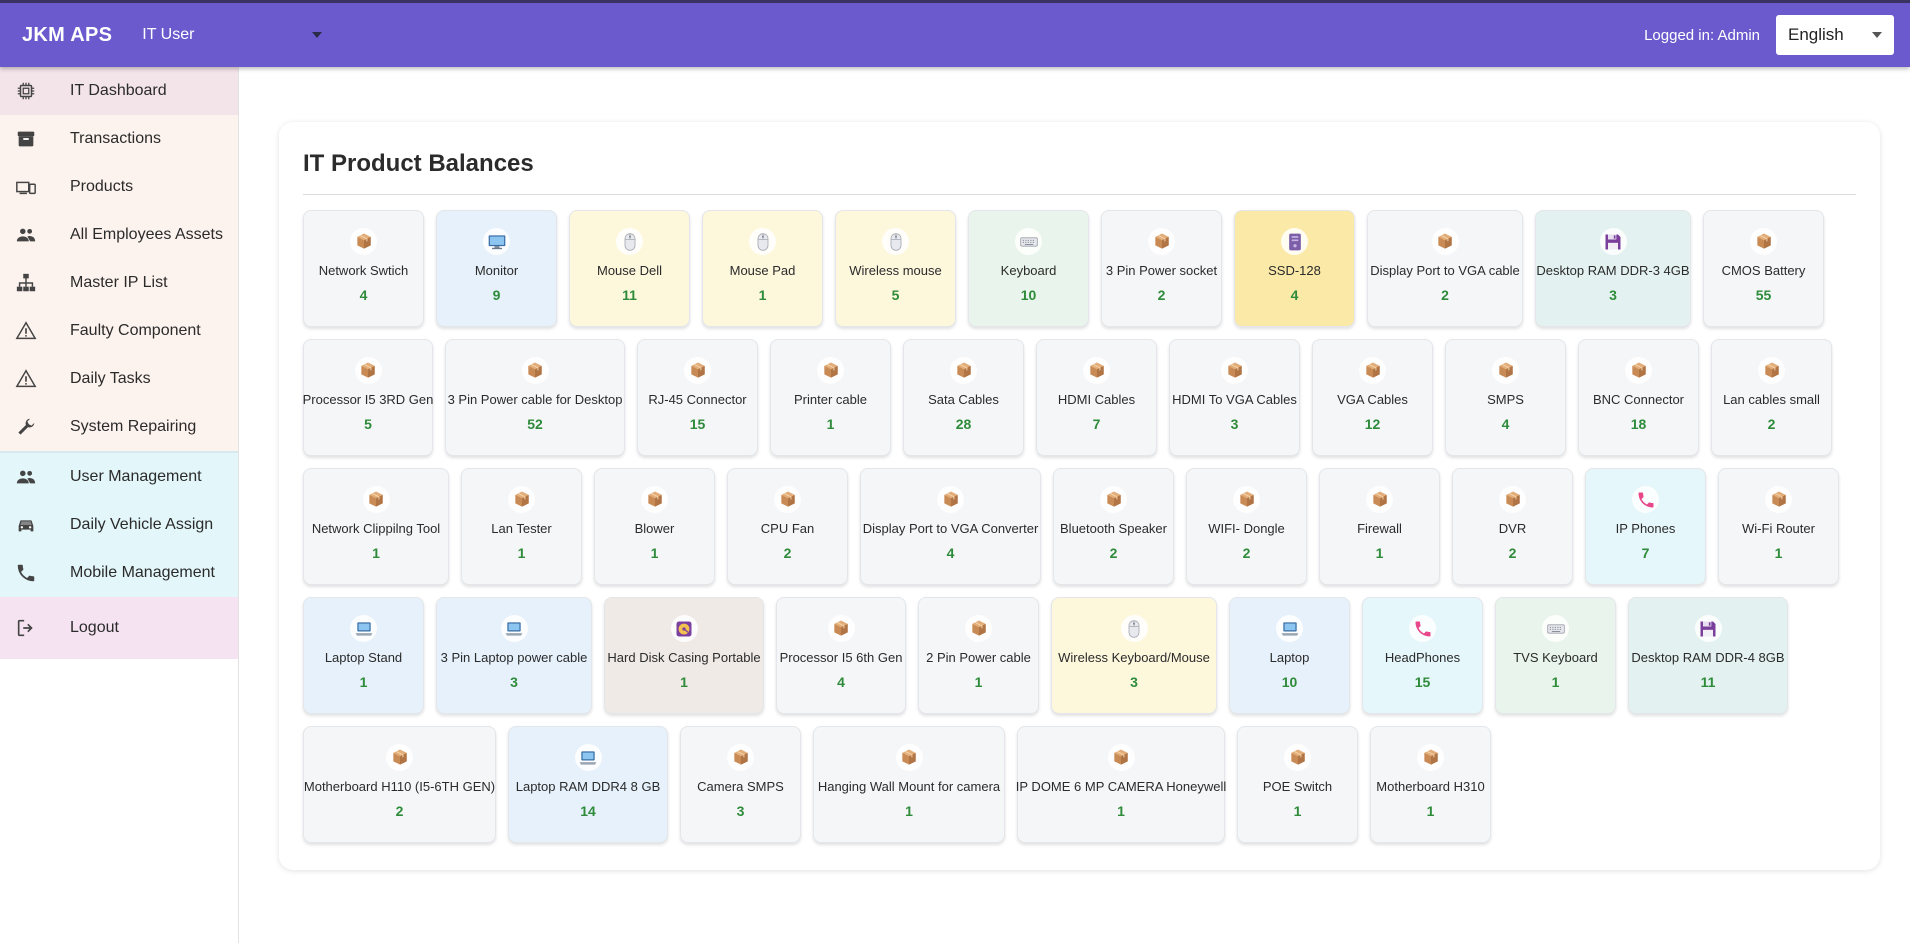 The width and height of the screenshot is (1910, 943). What do you see at coordinates (26, 573) in the screenshot?
I see `phone-icon` at bounding box center [26, 573].